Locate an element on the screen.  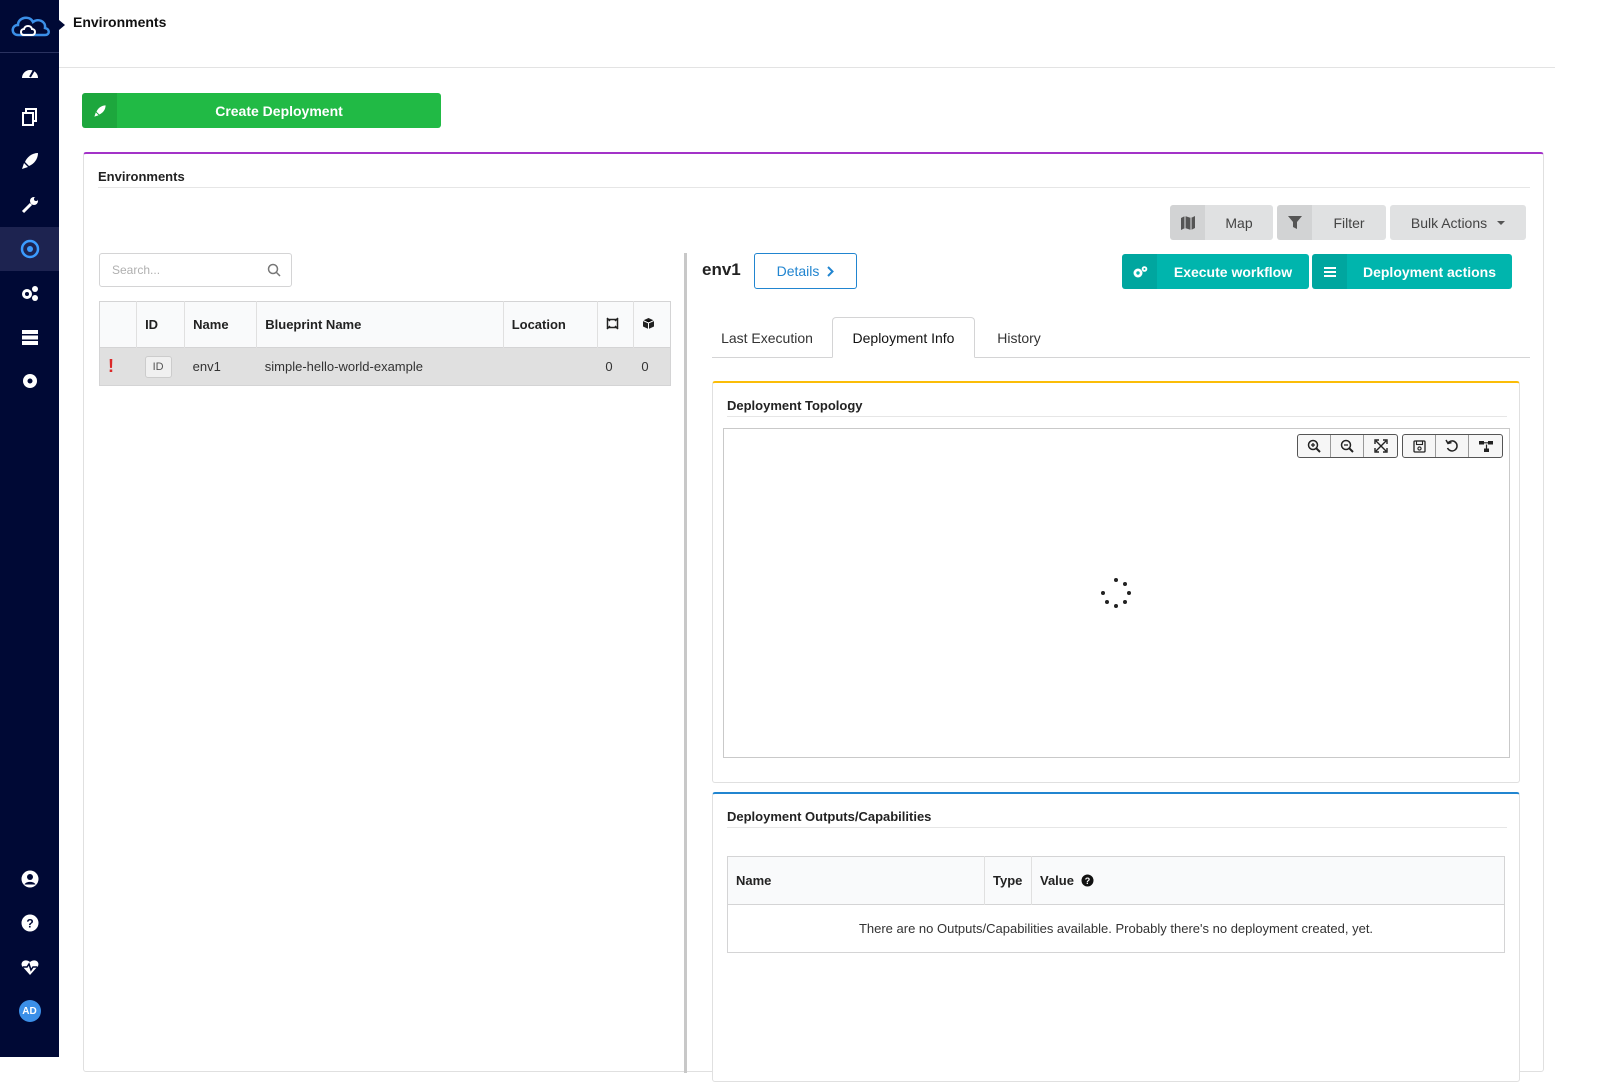
deployment-actions-button: Deployment actions is located at coordinates (1412, 271).